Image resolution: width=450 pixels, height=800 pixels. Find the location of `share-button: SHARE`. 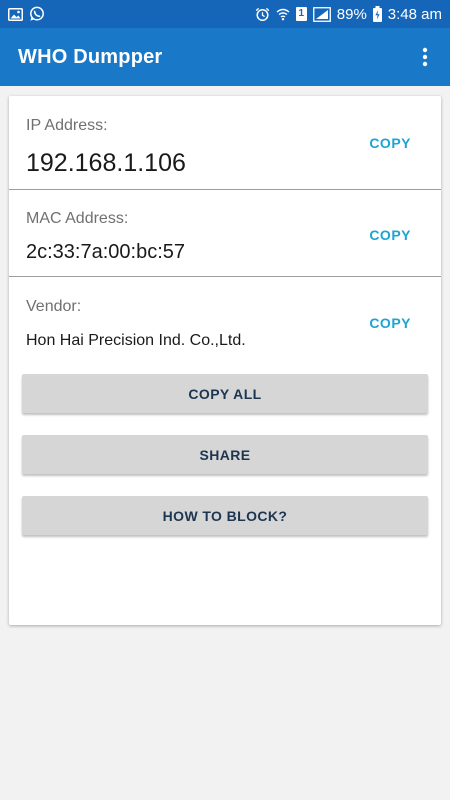

share-button: SHARE is located at coordinates (225, 454).